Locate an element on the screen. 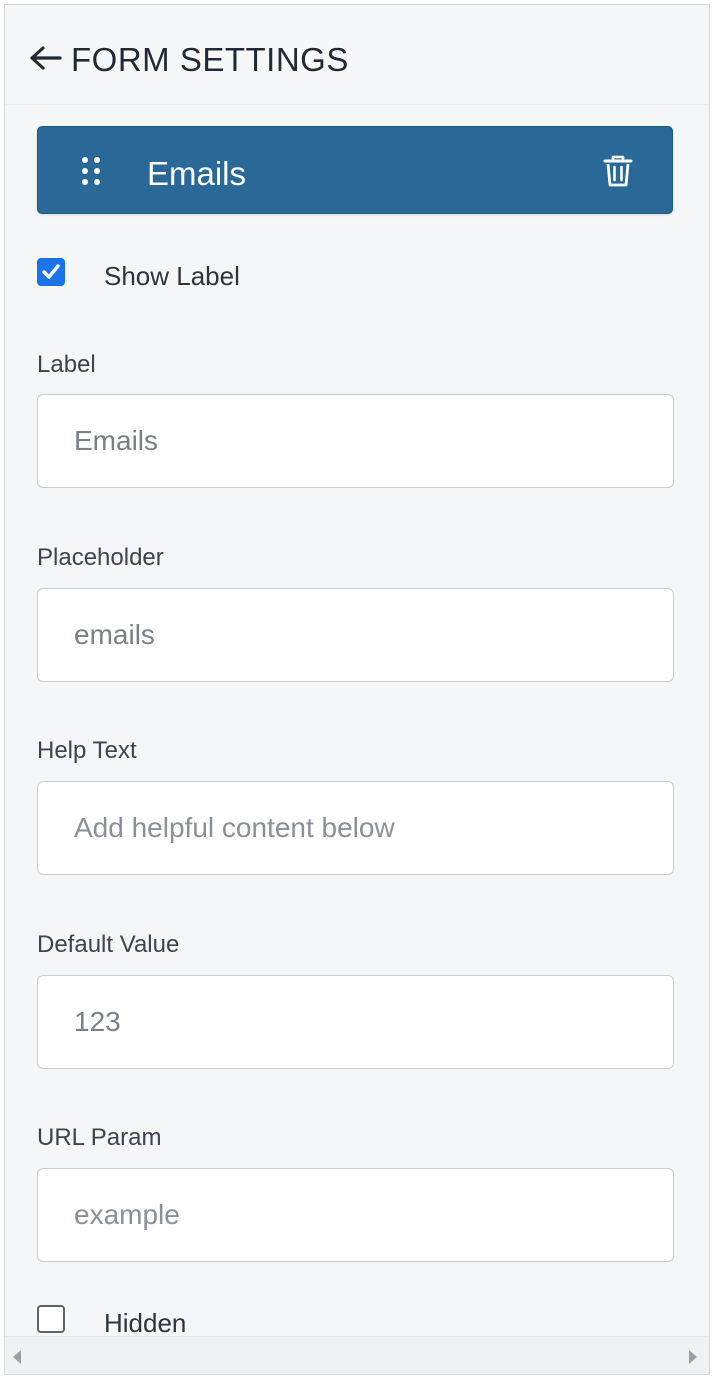  url-param-input is located at coordinates (355, 1215).